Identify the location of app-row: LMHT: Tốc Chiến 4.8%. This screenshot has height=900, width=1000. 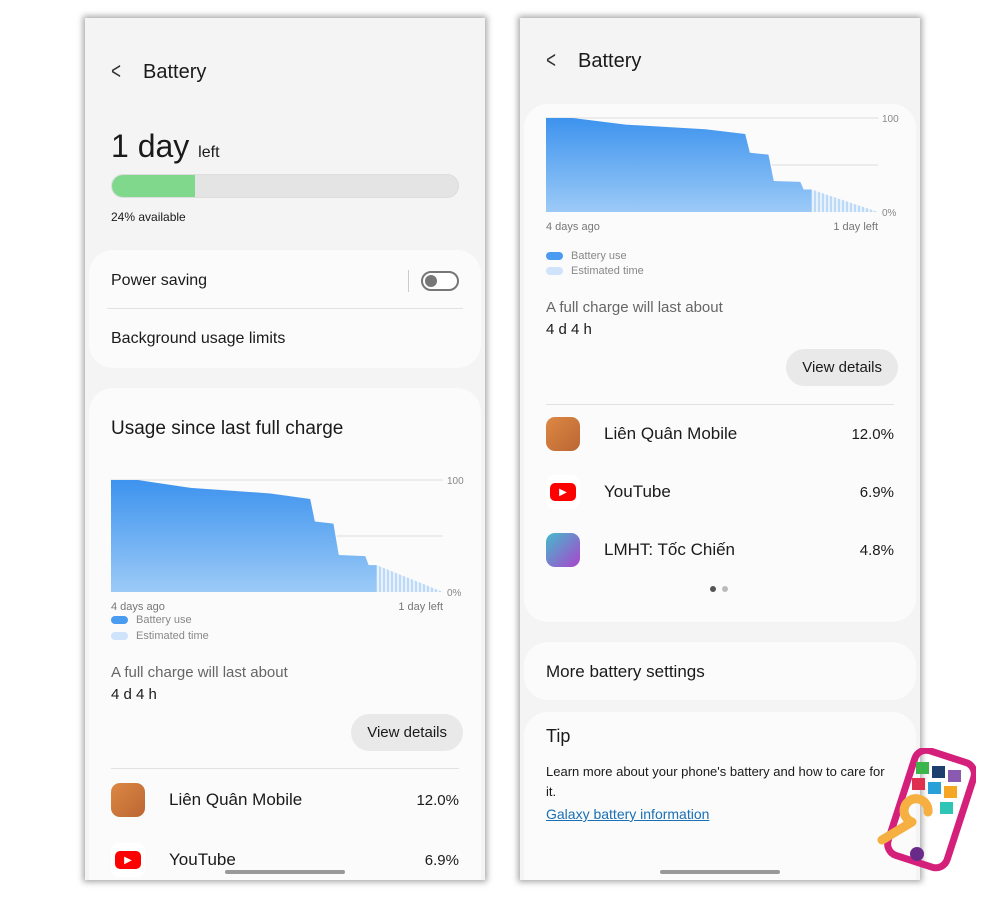
(720, 550).